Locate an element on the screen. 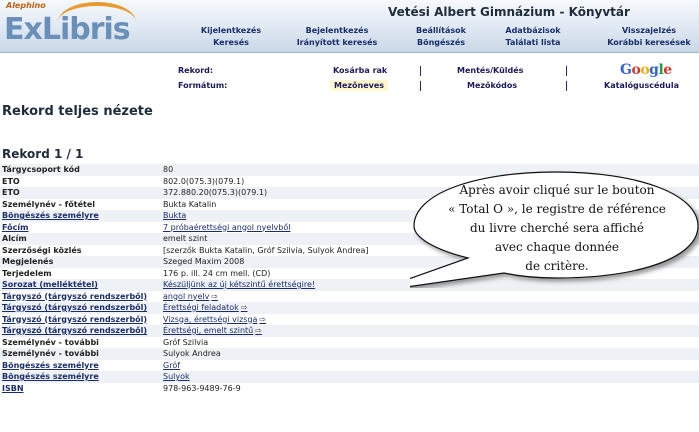 This screenshot has height=432, width=699. nav-item-settings-browse: Beállítások Böngészés is located at coordinates (441, 37).